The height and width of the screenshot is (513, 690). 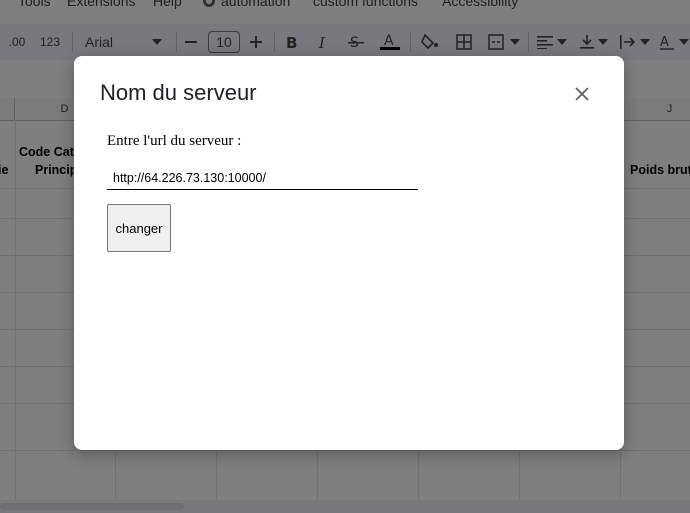 What do you see at coordinates (139, 228) in the screenshot?
I see `change-button: changer` at bounding box center [139, 228].